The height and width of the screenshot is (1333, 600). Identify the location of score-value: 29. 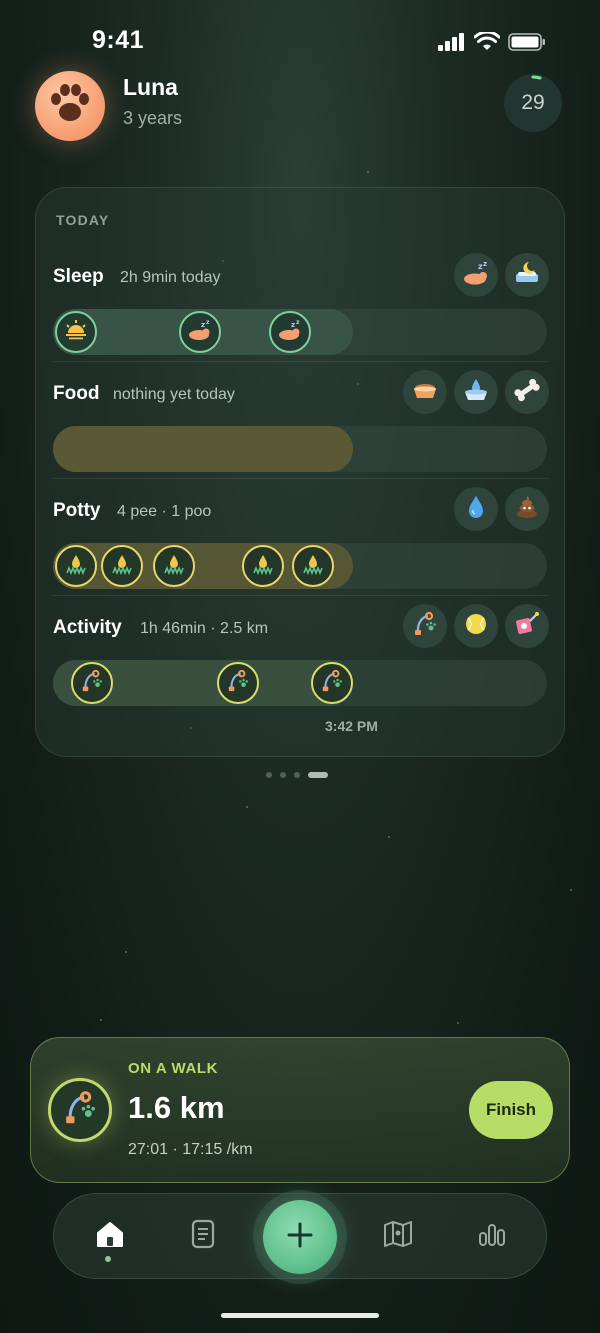
(533, 102).